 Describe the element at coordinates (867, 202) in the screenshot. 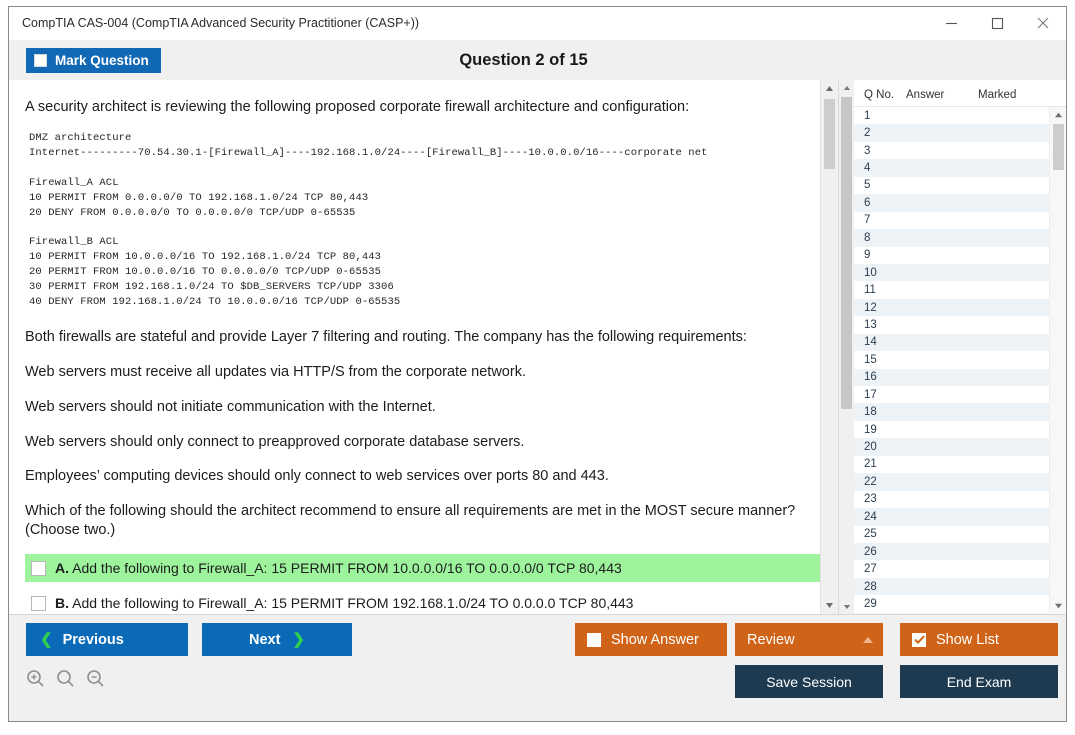

I see `question-number-cell: 6` at that location.